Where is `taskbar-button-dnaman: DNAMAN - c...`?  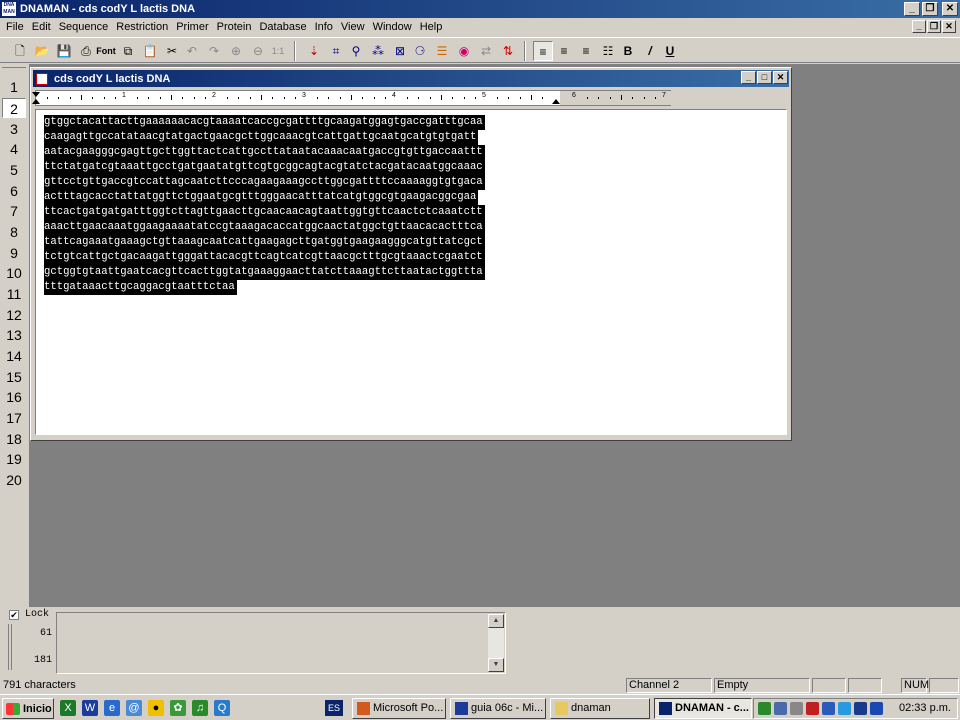 taskbar-button-dnaman: DNAMAN - c... is located at coordinates (703, 708).